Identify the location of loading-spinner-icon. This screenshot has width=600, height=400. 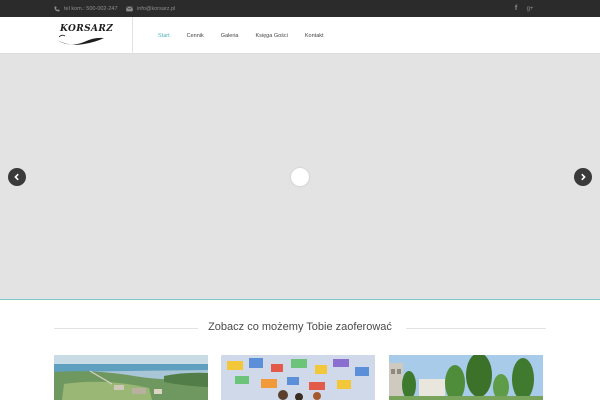
(300, 177).